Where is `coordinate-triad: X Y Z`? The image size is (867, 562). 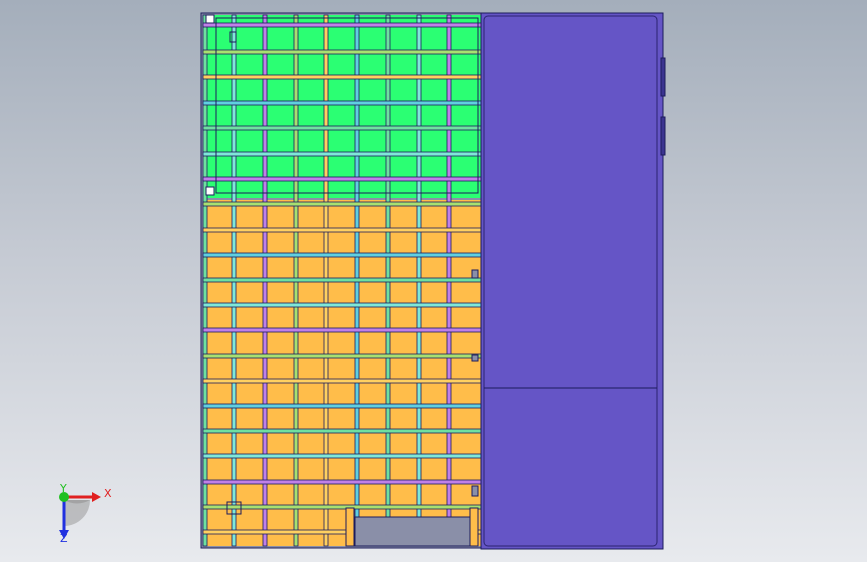 coordinate-triad: X Y Z is located at coordinates (85, 513).